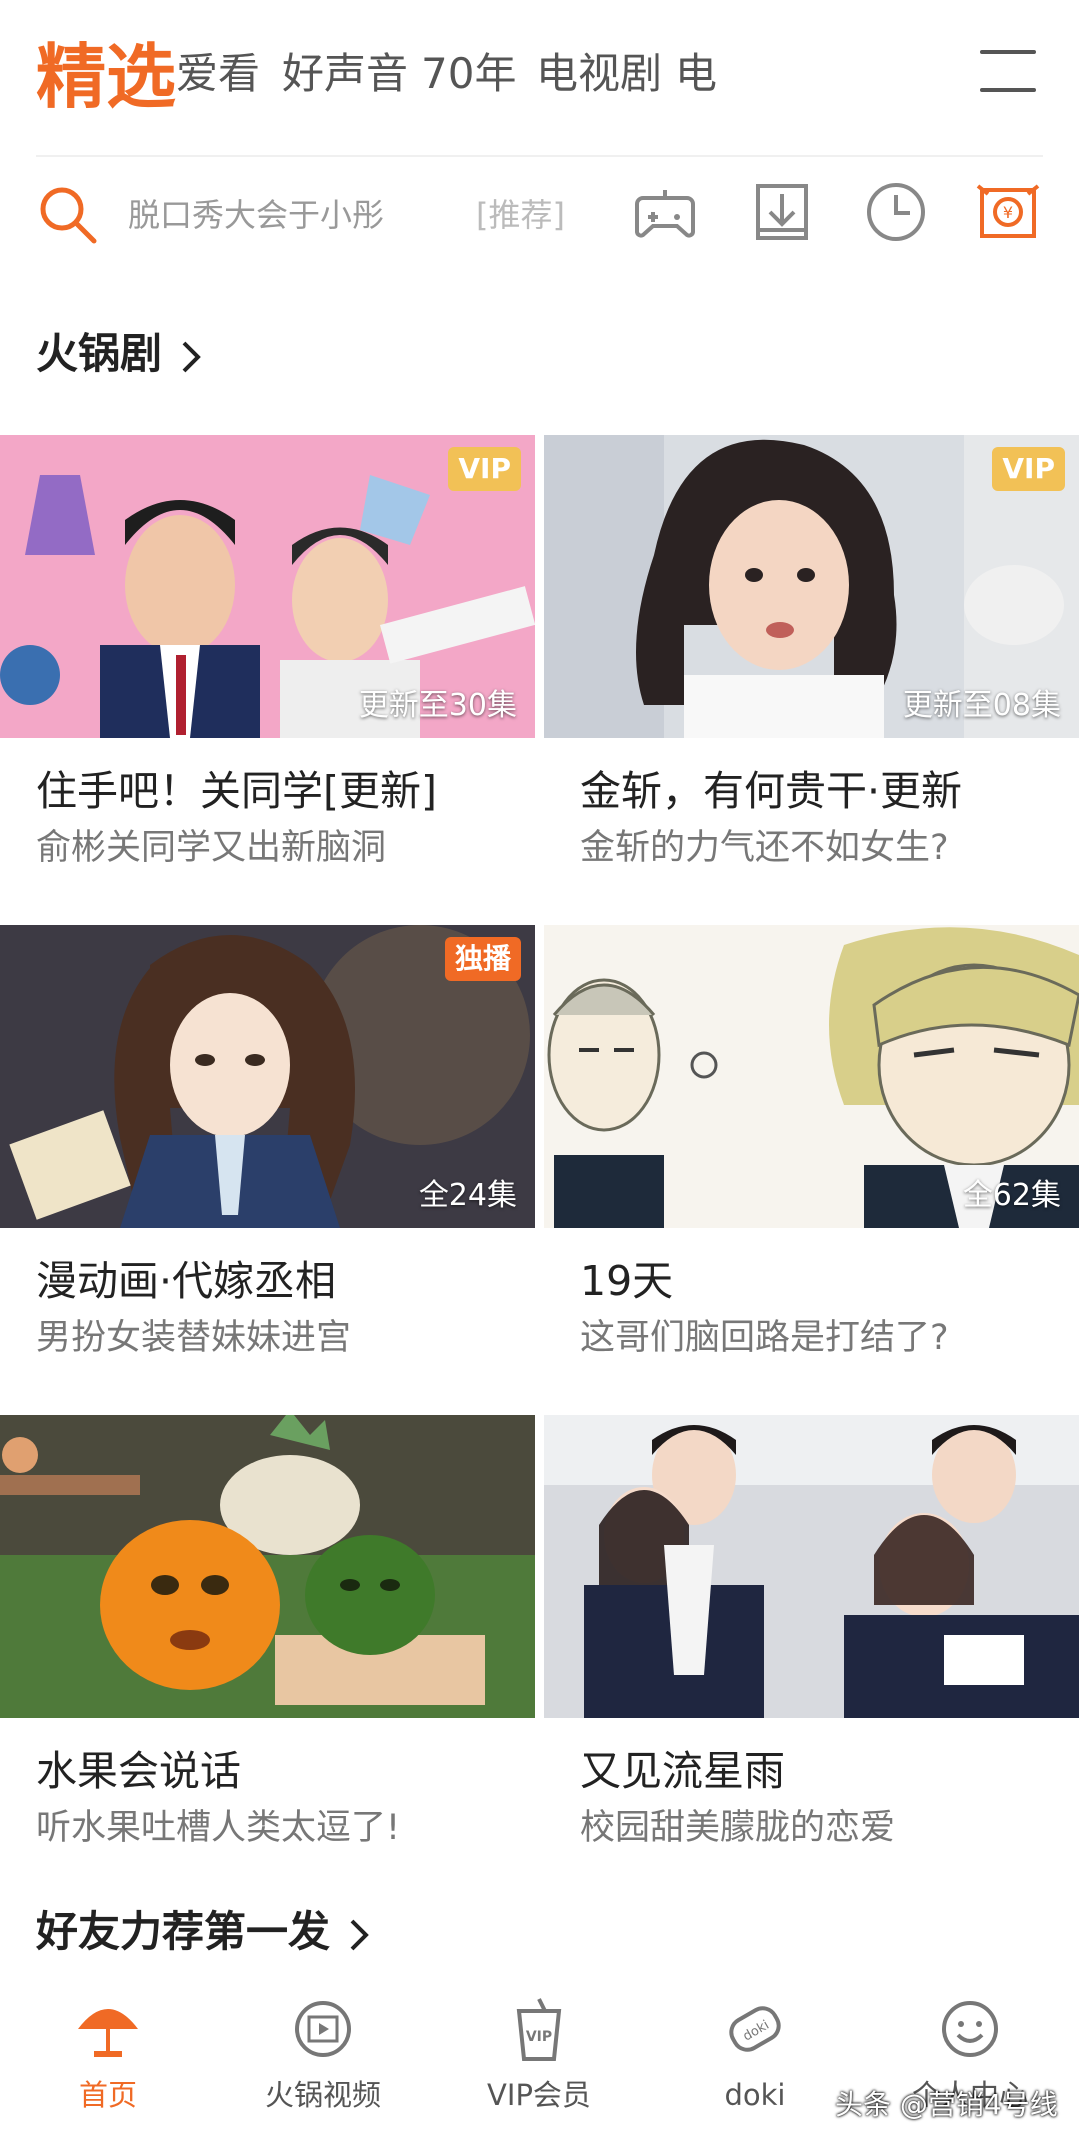  What do you see at coordinates (256, 215) in the screenshot?
I see `search-placeholder: 脱口秀大会于小彤` at bounding box center [256, 215].